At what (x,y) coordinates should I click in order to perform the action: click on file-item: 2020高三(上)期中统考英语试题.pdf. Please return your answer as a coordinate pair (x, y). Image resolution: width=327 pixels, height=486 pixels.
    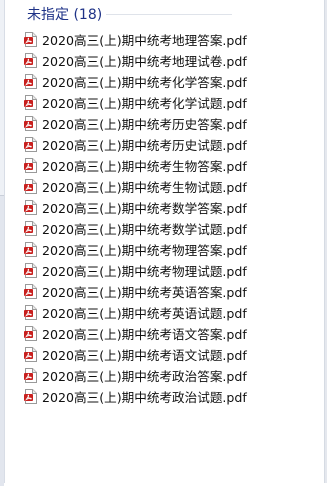
    Looking at the image, I should click on (135, 312).